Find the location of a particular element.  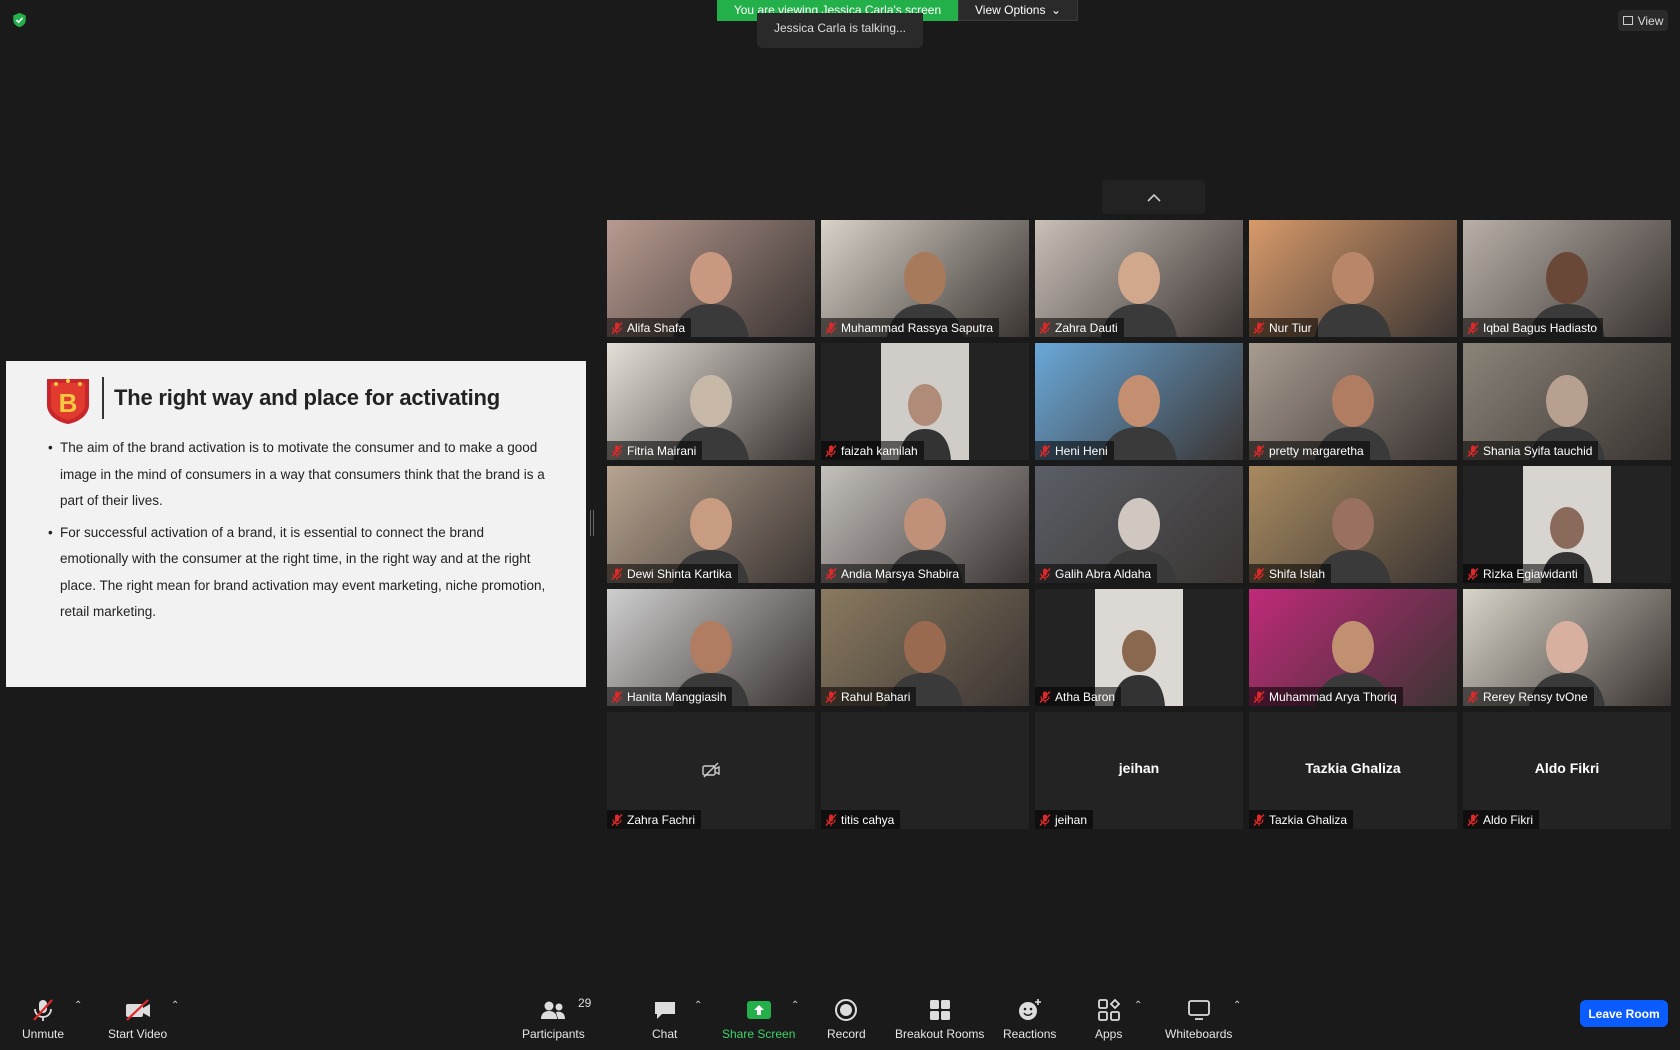

whiteboards-button: Whiteboards is located at coordinates (1198, 1018).